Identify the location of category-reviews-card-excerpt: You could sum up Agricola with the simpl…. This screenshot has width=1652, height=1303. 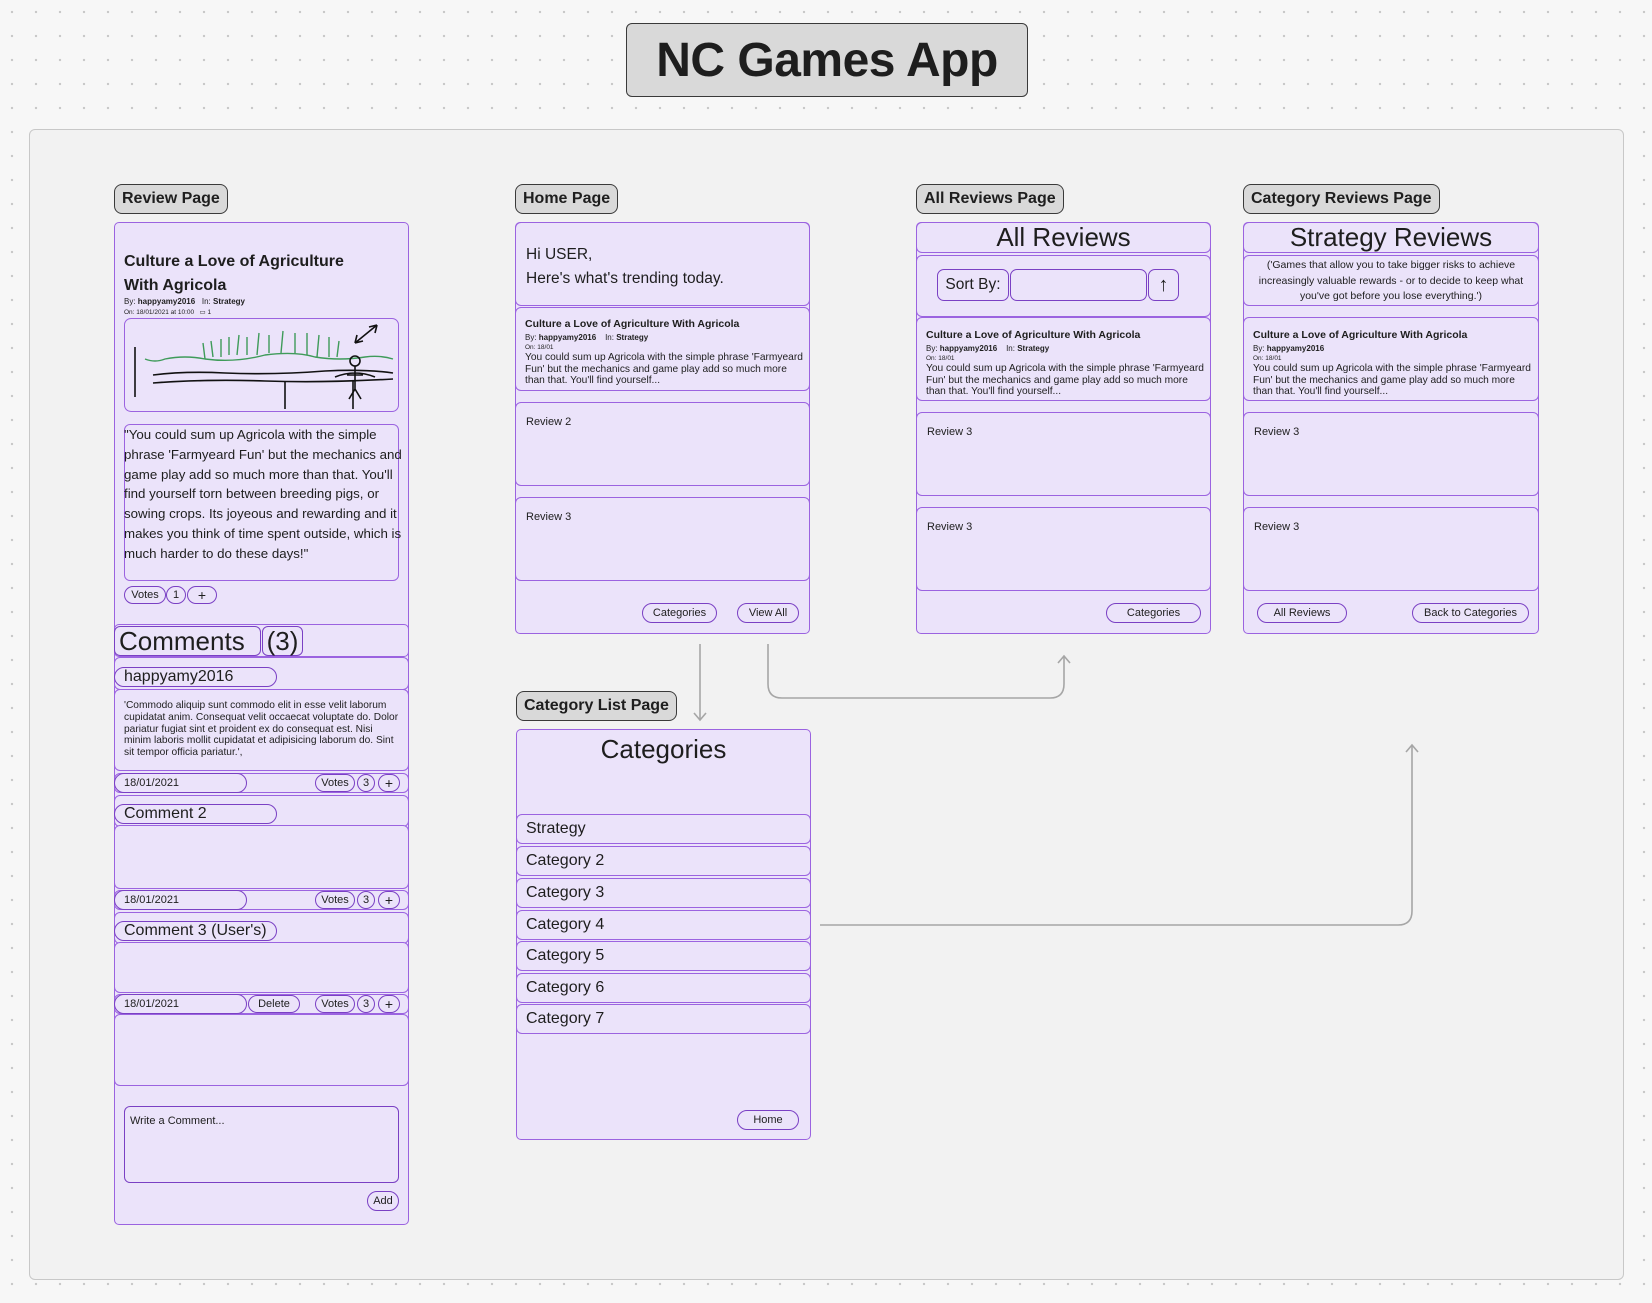
(1392, 380).